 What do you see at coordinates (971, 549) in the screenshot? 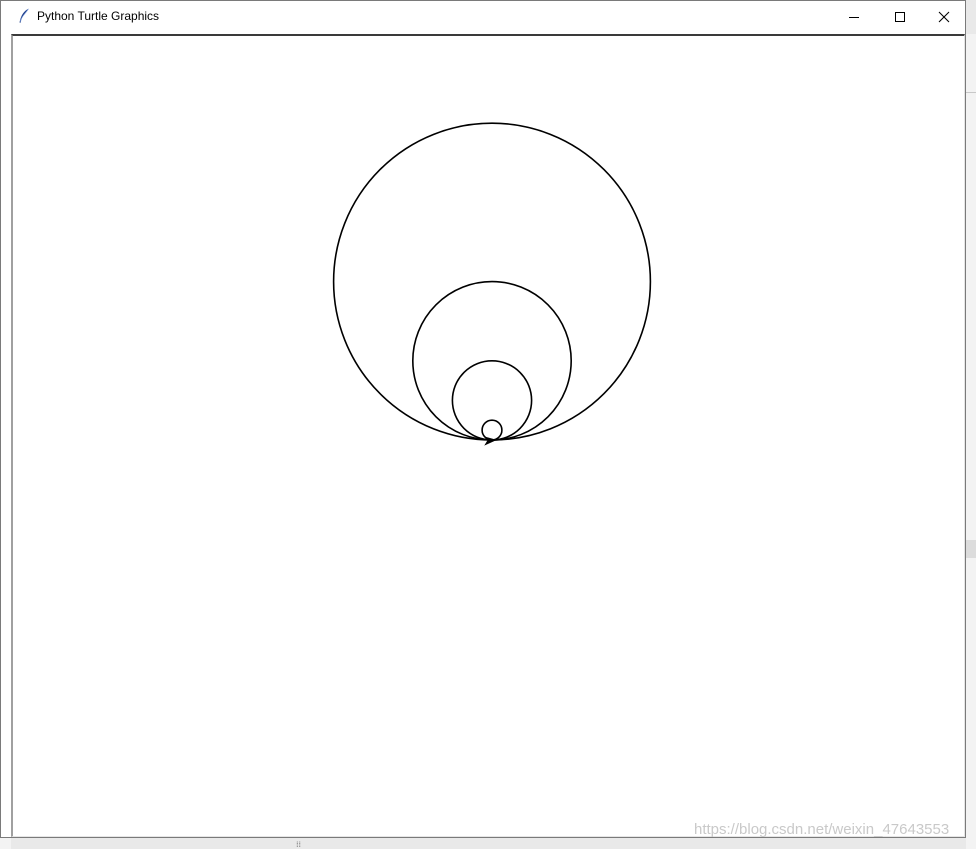
I see `background-app-block` at bounding box center [971, 549].